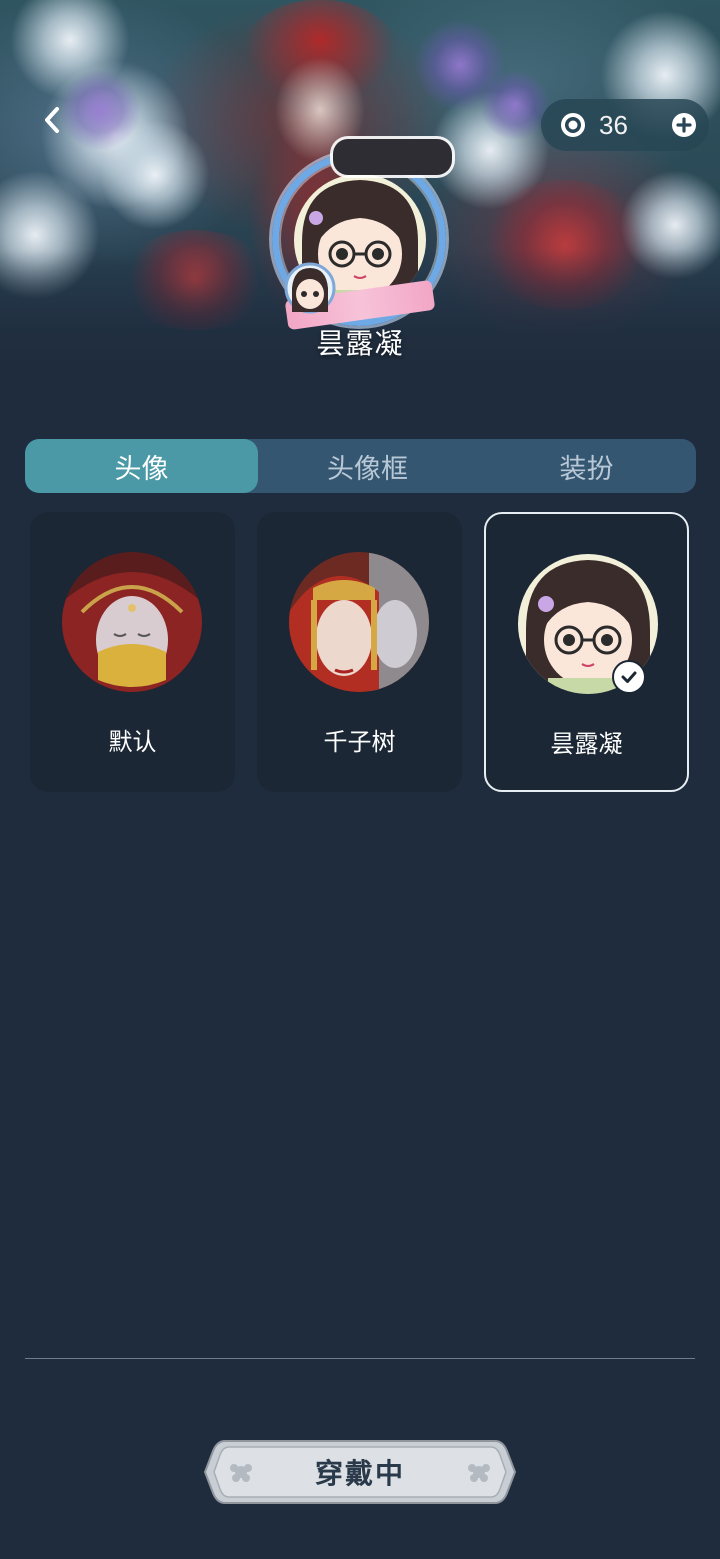  I want to click on avatar-card-qianzishu: 千子树, so click(359, 652).